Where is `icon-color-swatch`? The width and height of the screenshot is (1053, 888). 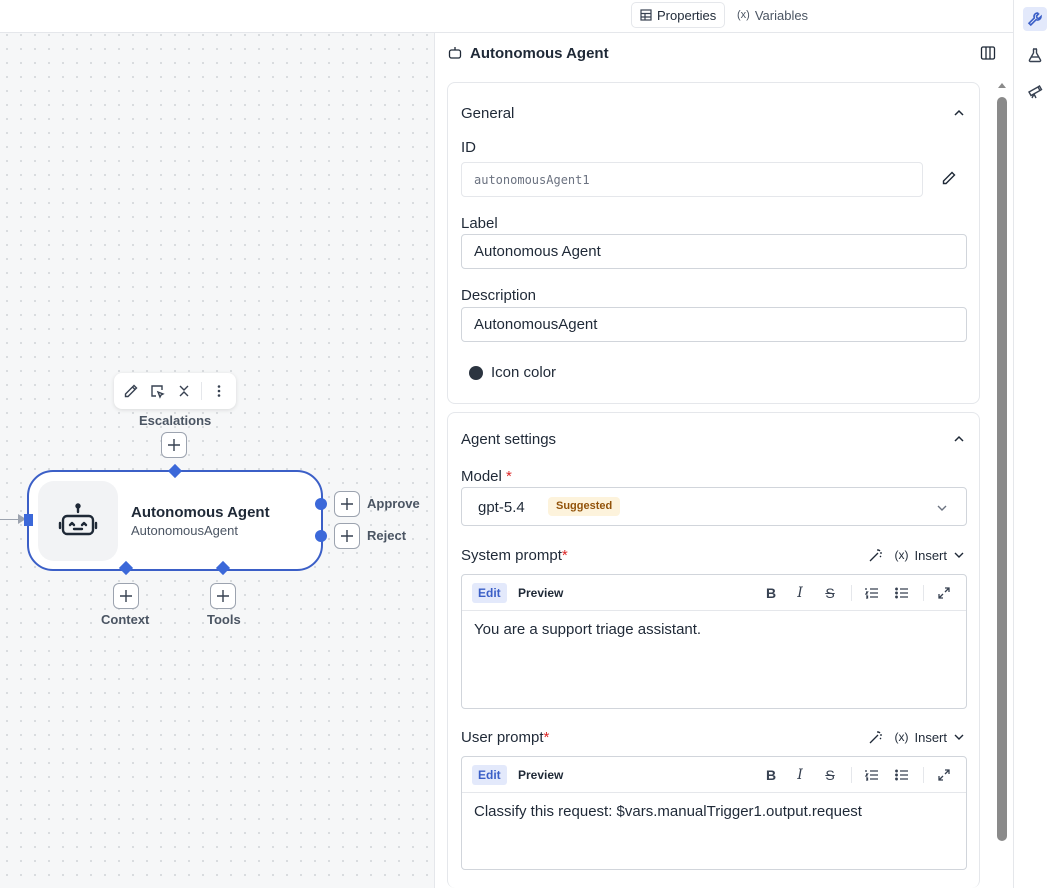
icon-color-swatch is located at coordinates (476, 373).